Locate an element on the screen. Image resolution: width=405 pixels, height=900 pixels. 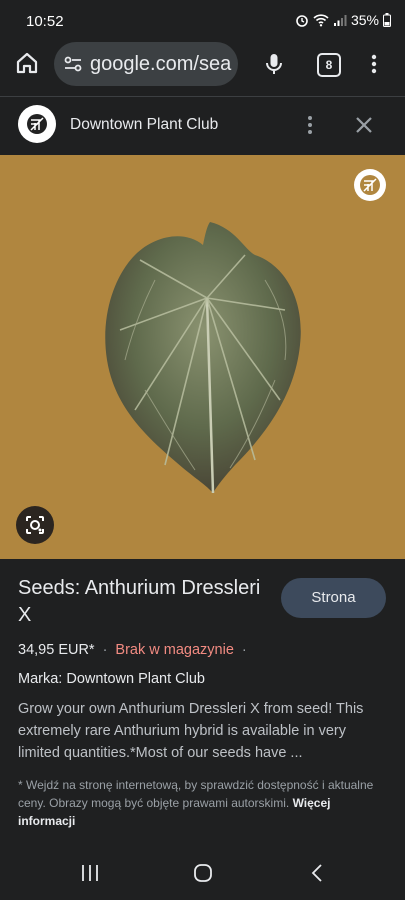
price: 34,95 EUR* is located at coordinates (56, 650).